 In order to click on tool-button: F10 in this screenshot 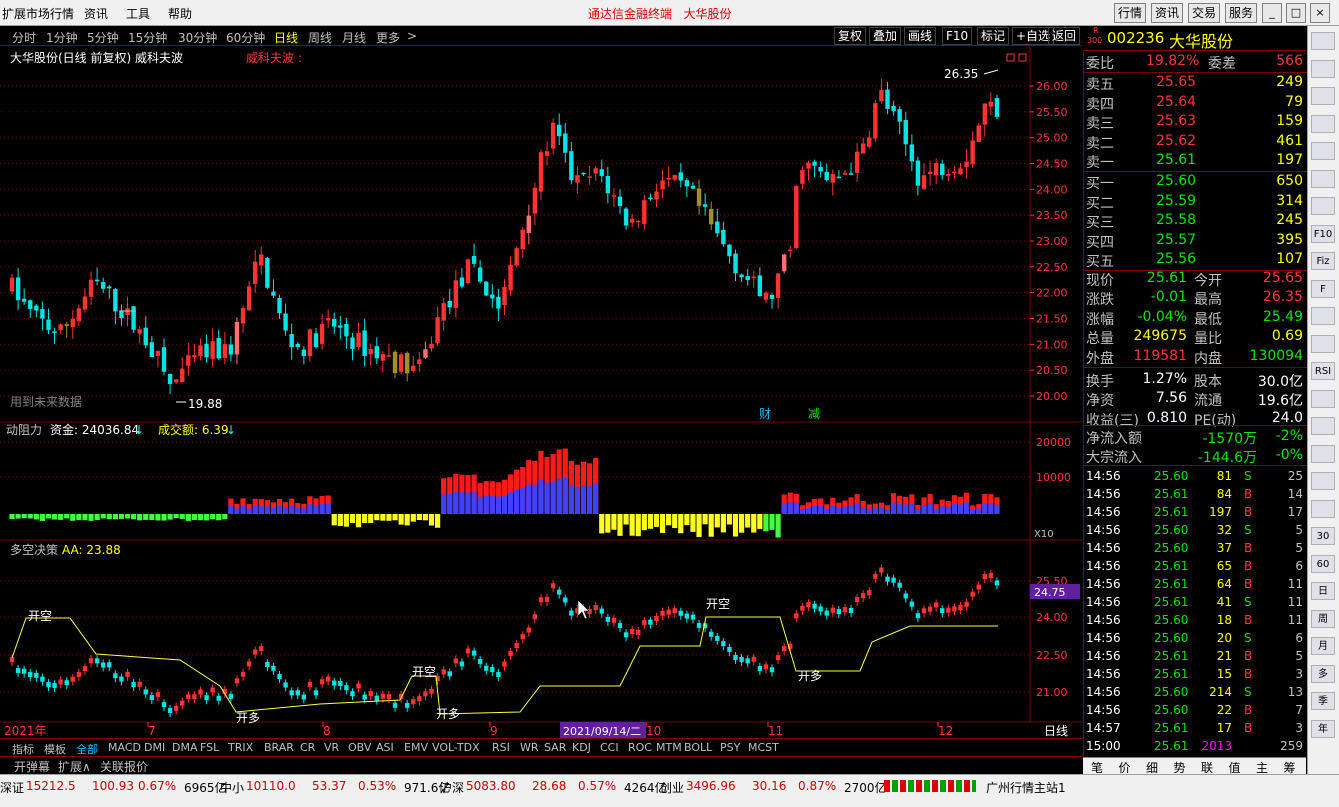, I will do `click(1323, 233)`.